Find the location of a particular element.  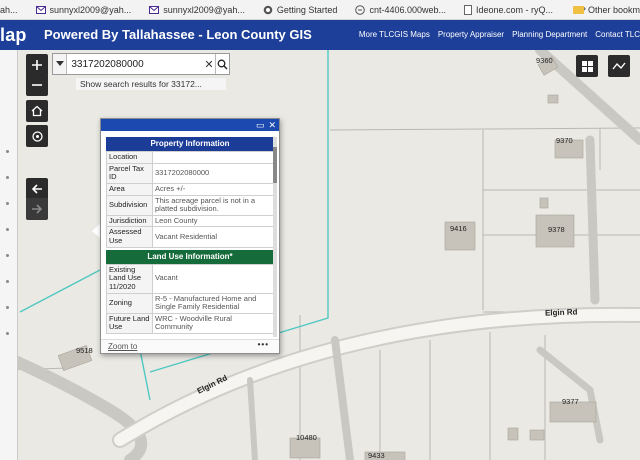

basemap-gallery-button is located at coordinates (587, 66).